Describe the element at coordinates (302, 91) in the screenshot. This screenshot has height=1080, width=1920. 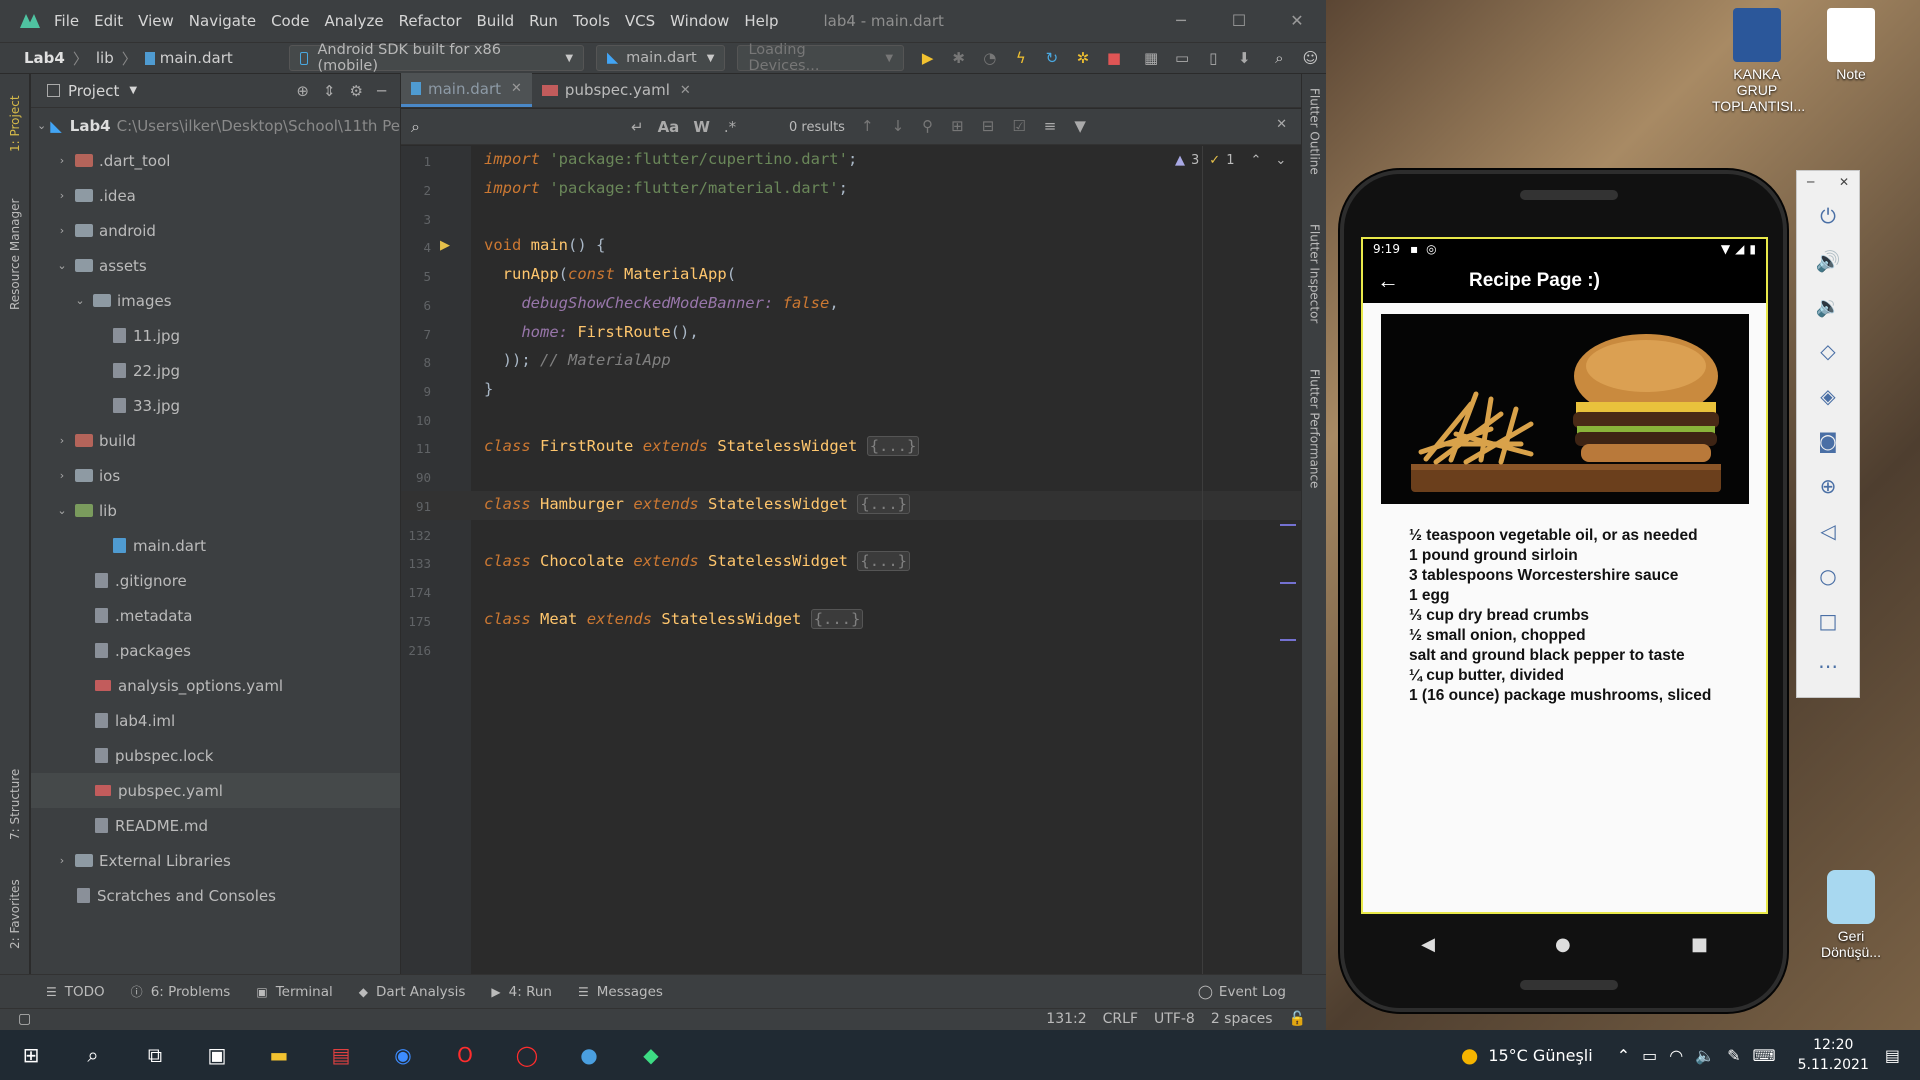
I see `locate-file-icon: ⊕` at that location.